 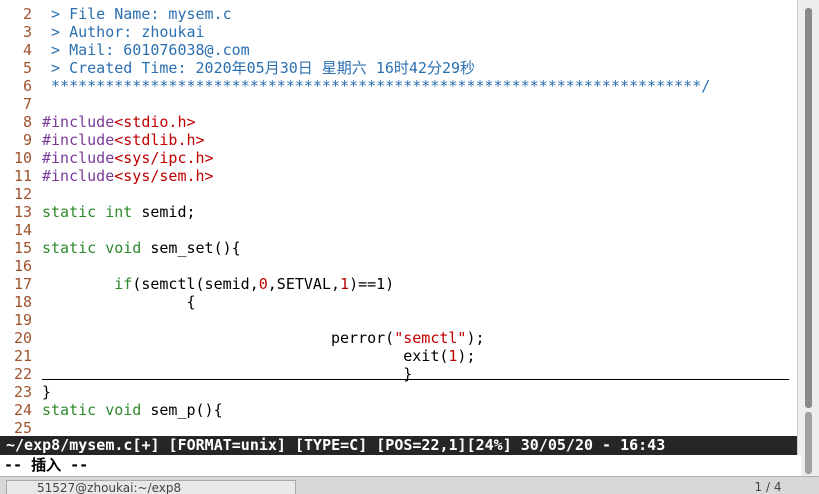 What do you see at coordinates (218, 338) in the screenshot?
I see `code-token: perror(` at bounding box center [218, 338].